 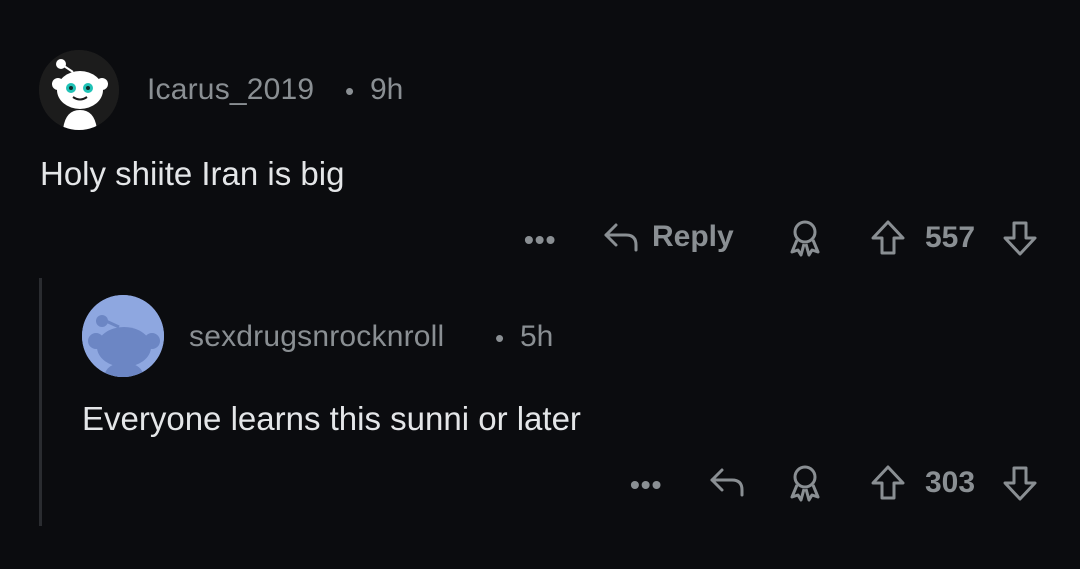 I want to click on vote-score: 303, so click(x=950, y=482).